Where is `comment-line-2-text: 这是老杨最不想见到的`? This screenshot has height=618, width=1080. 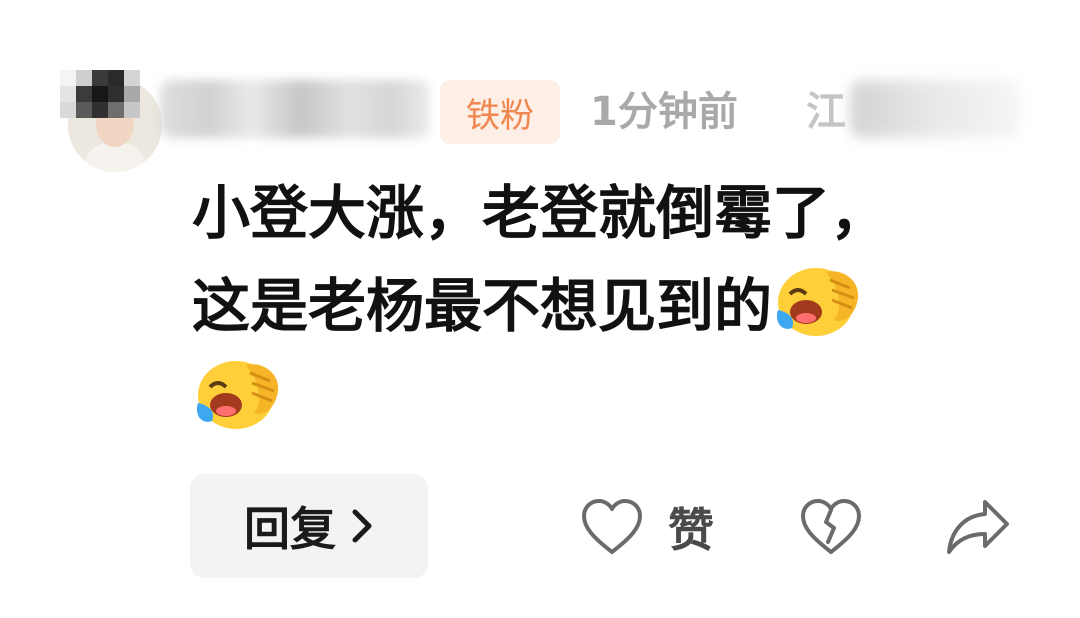 comment-line-2-text: 这是老杨最不想见到的 is located at coordinates (482, 306).